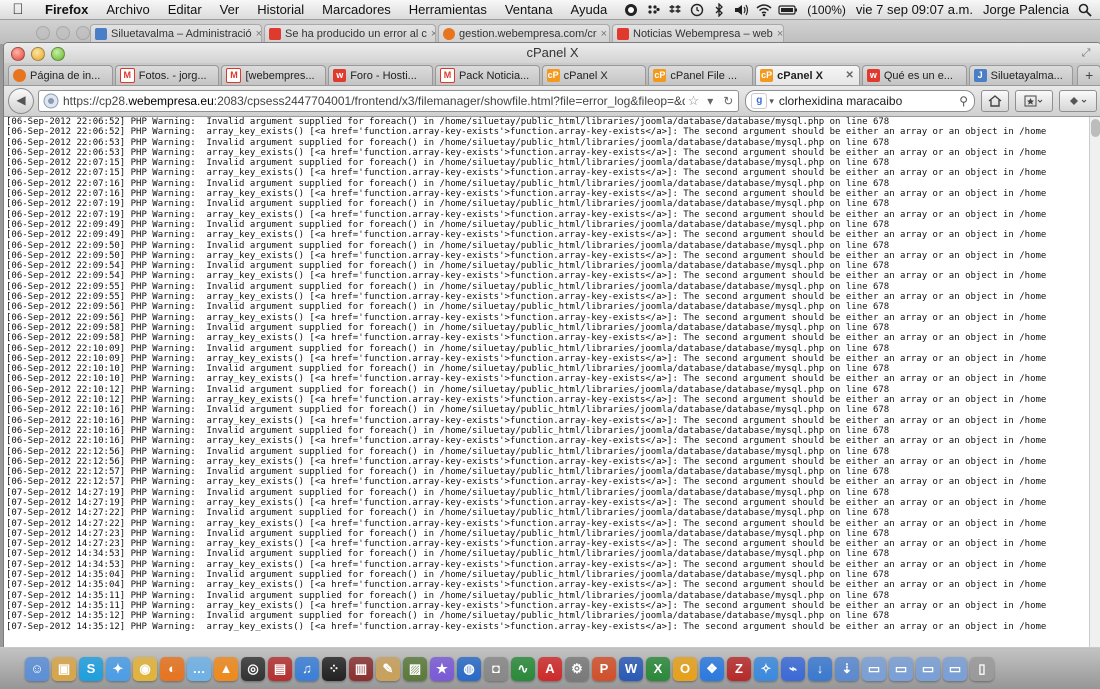 This screenshot has height=689, width=1100. What do you see at coordinates (847, 668) in the screenshot?
I see `installer-icon: ⇣` at bounding box center [847, 668].